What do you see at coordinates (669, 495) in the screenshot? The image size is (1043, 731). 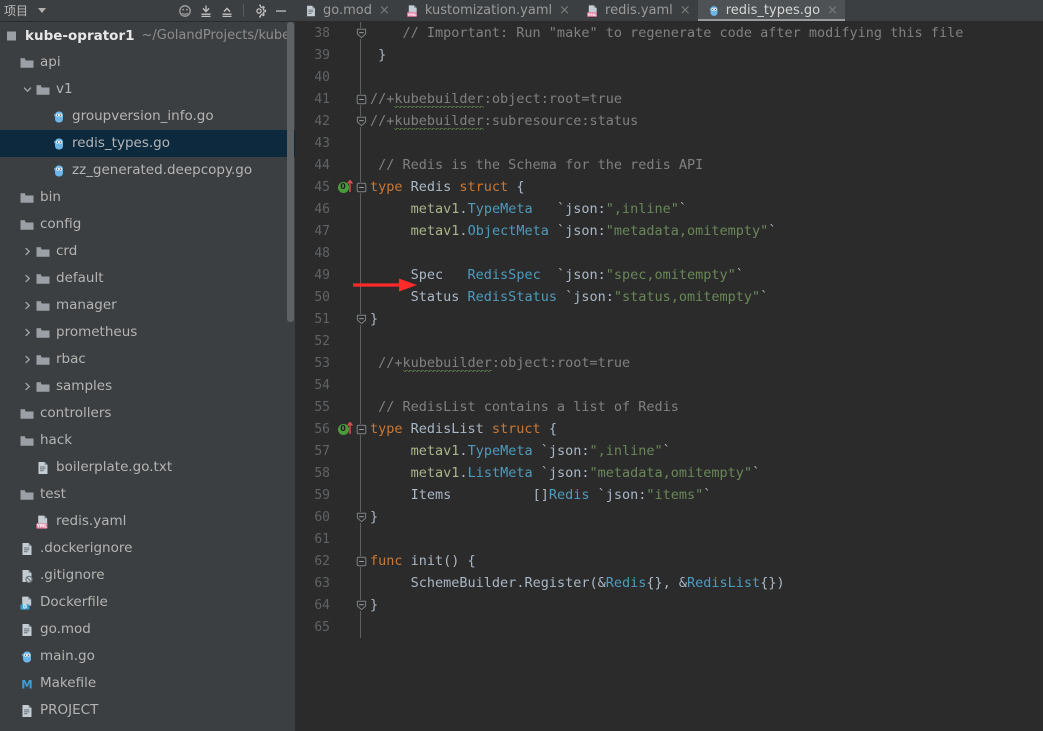 I see `code-line-59: 59 Items []Redis `json:"items"`` at bounding box center [669, 495].